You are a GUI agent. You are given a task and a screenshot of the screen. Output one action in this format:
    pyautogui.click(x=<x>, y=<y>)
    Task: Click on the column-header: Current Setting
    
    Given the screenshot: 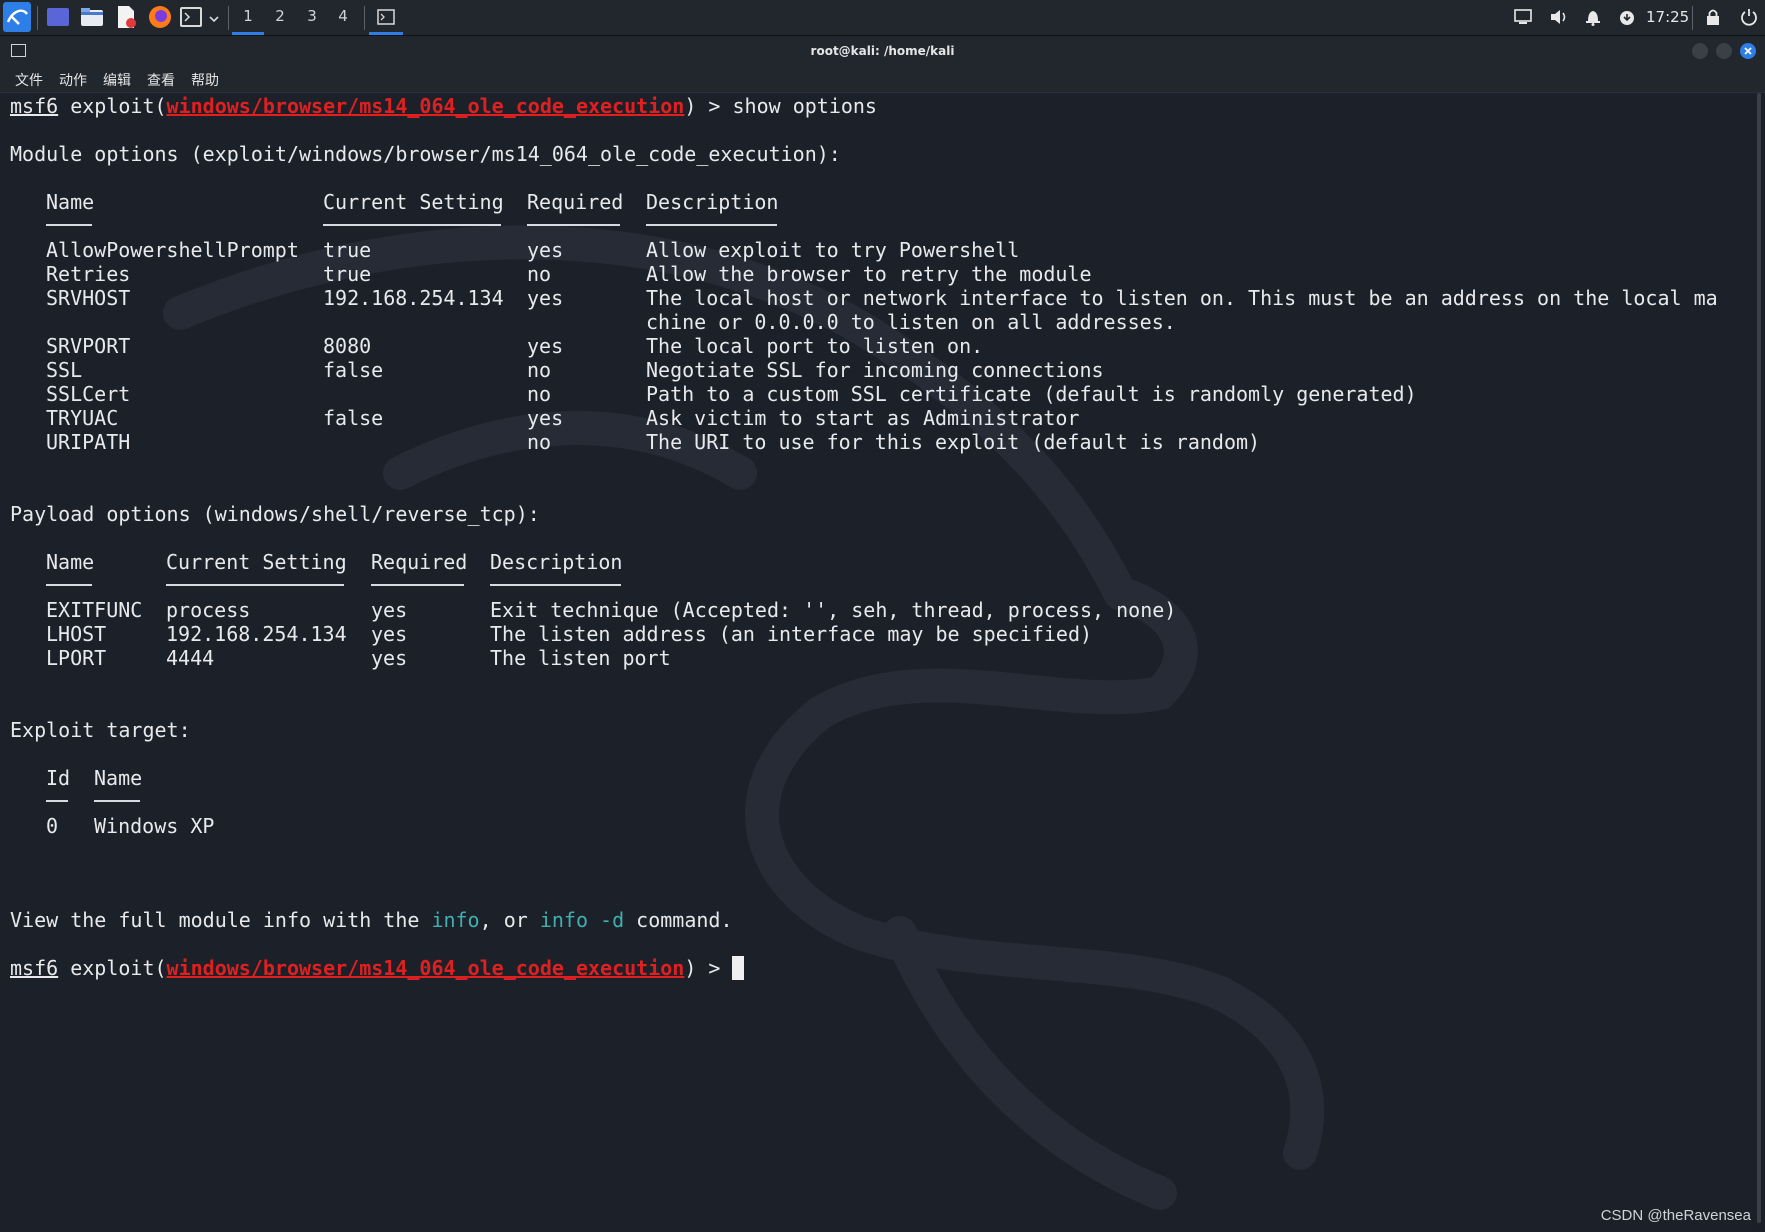 What is the action you would take?
    pyautogui.click(x=413, y=202)
    